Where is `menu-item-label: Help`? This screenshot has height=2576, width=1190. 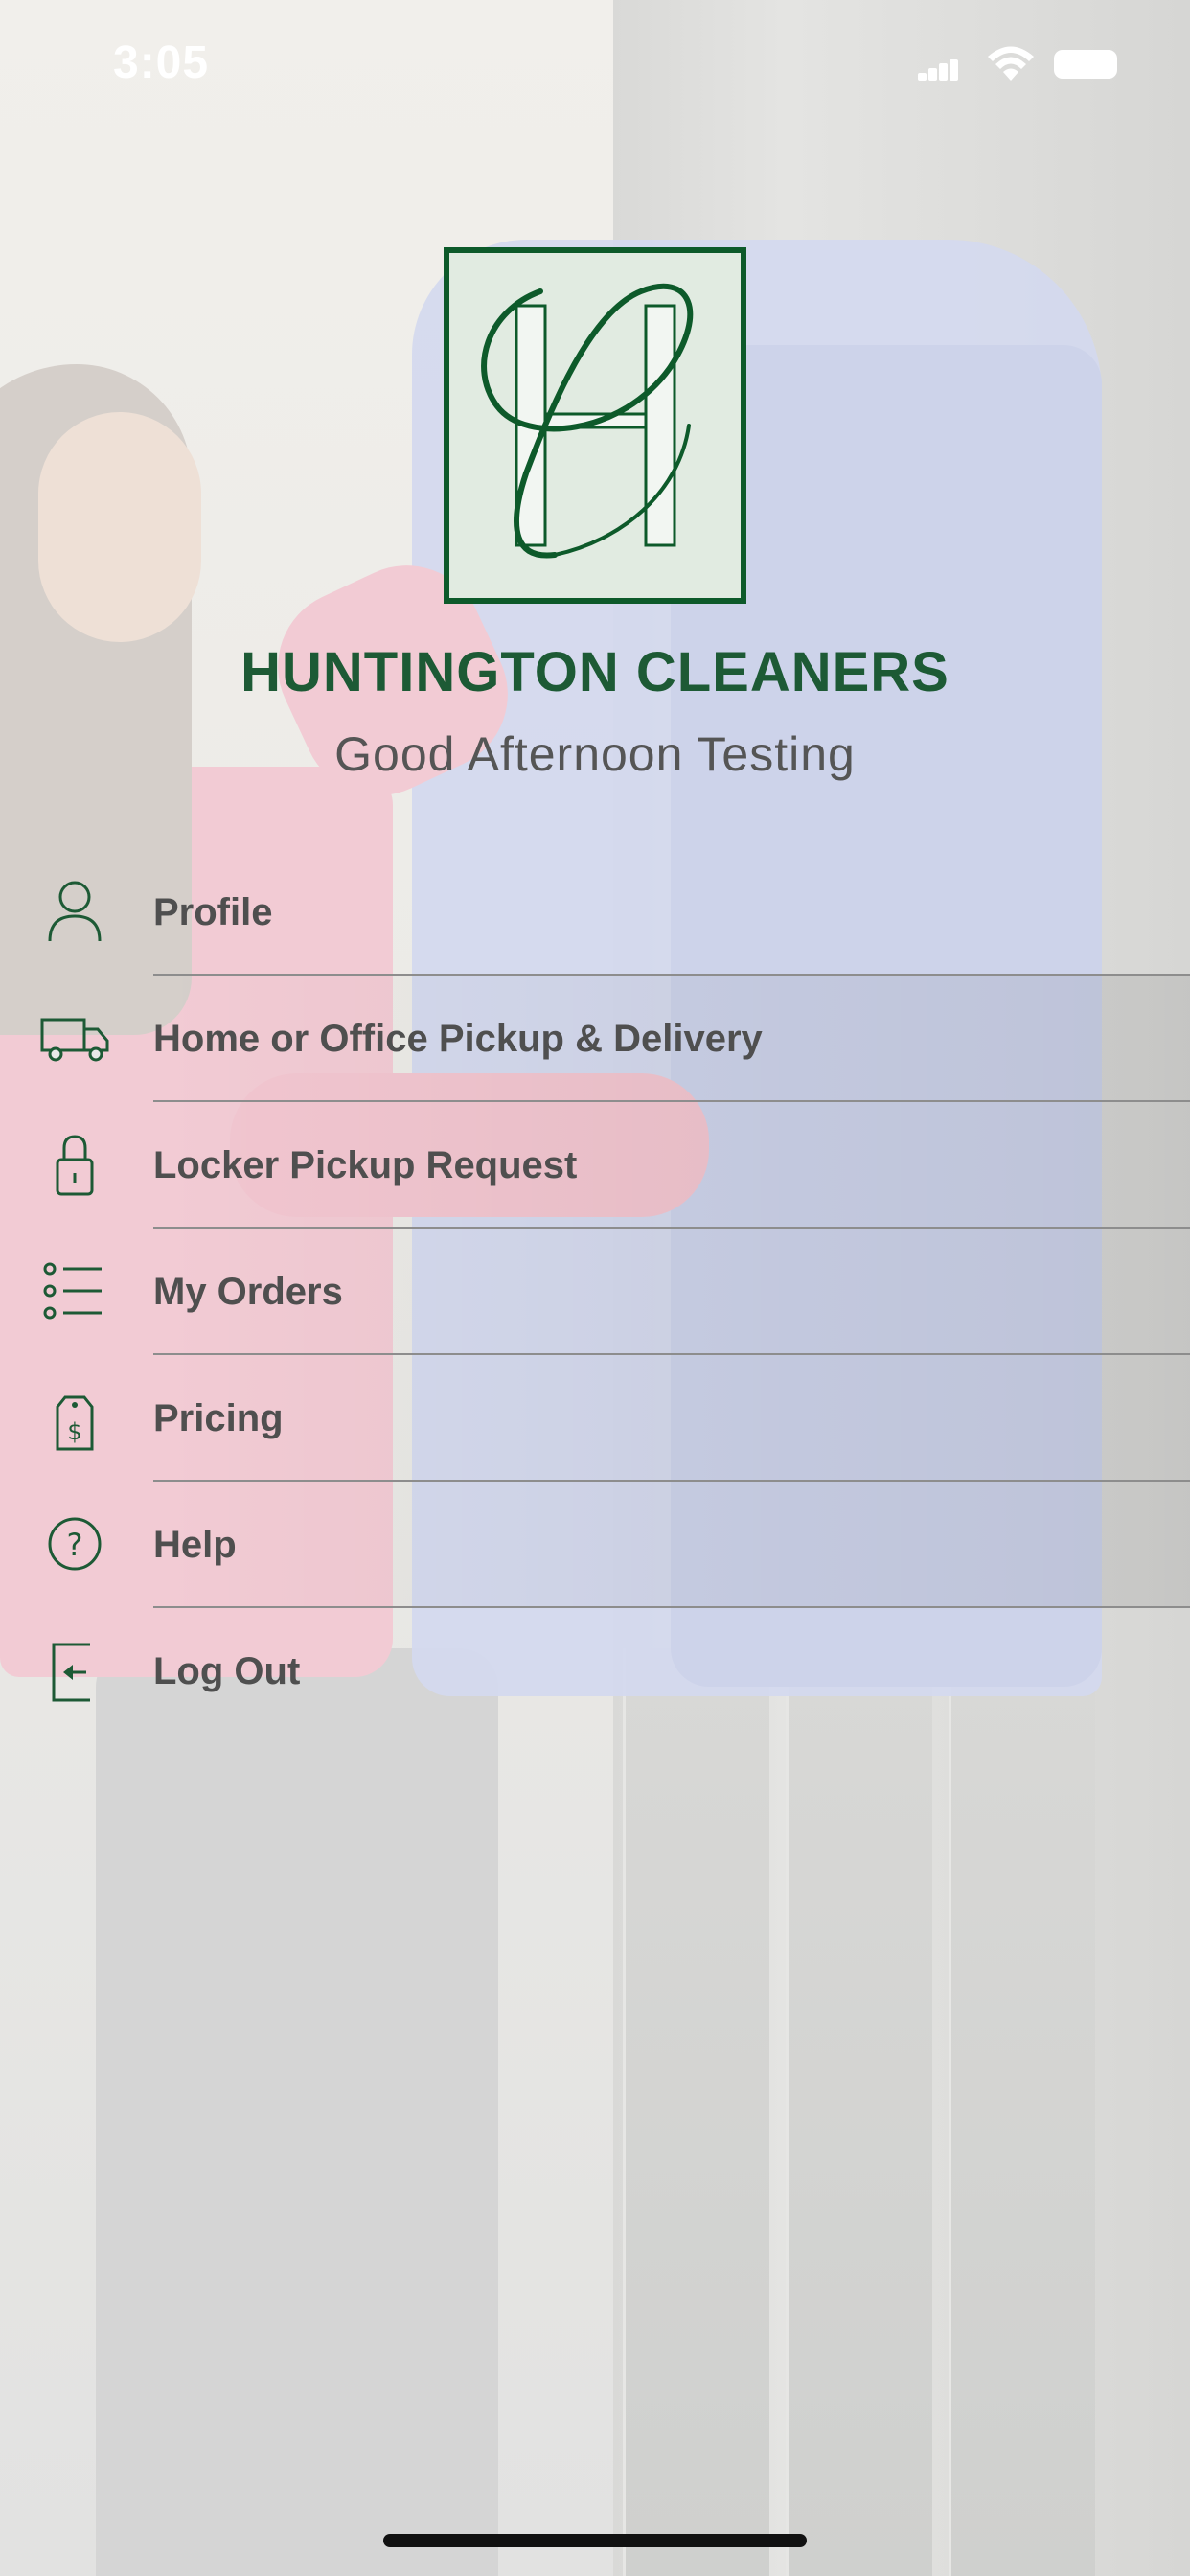 menu-item-label: Help is located at coordinates (195, 1545).